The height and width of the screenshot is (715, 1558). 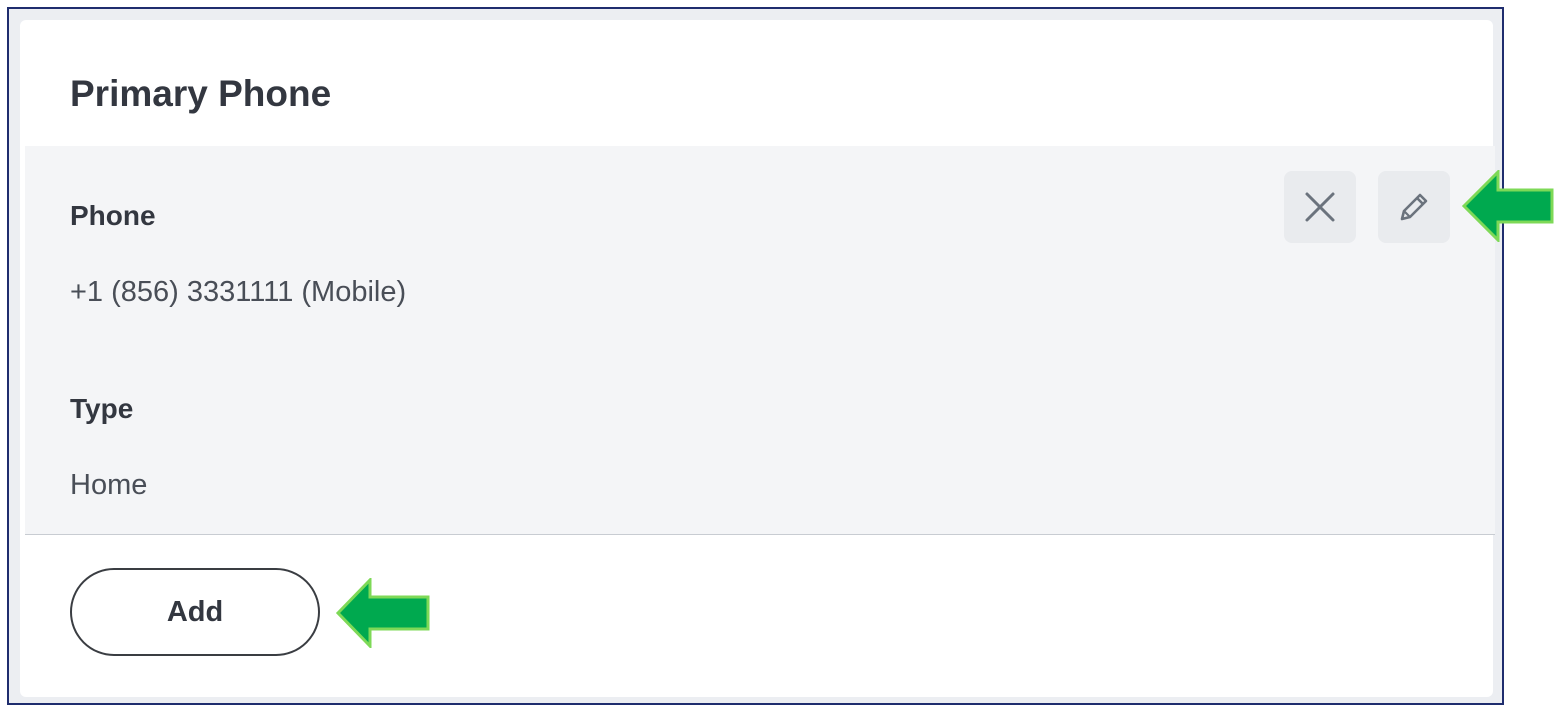 I want to click on phone-value: +1 (856) 3331111 (Mobile), so click(x=238, y=292).